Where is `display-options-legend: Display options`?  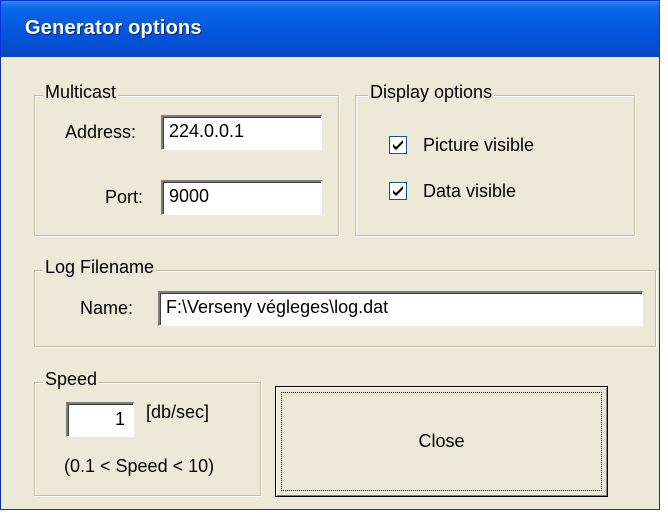 display-options-legend: Display options is located at coordinates (431, 92).